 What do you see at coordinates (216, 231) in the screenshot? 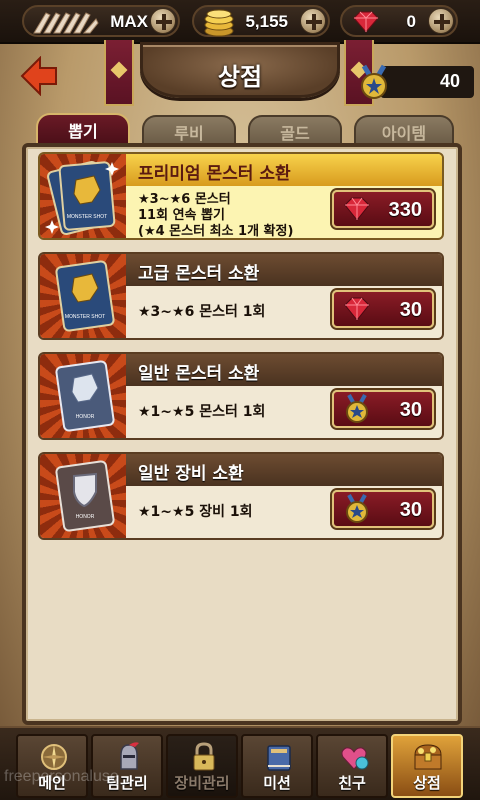
I see `desc-line: (★4 몬스터 최소 1개 확정)` at bounding box center [216, 231].